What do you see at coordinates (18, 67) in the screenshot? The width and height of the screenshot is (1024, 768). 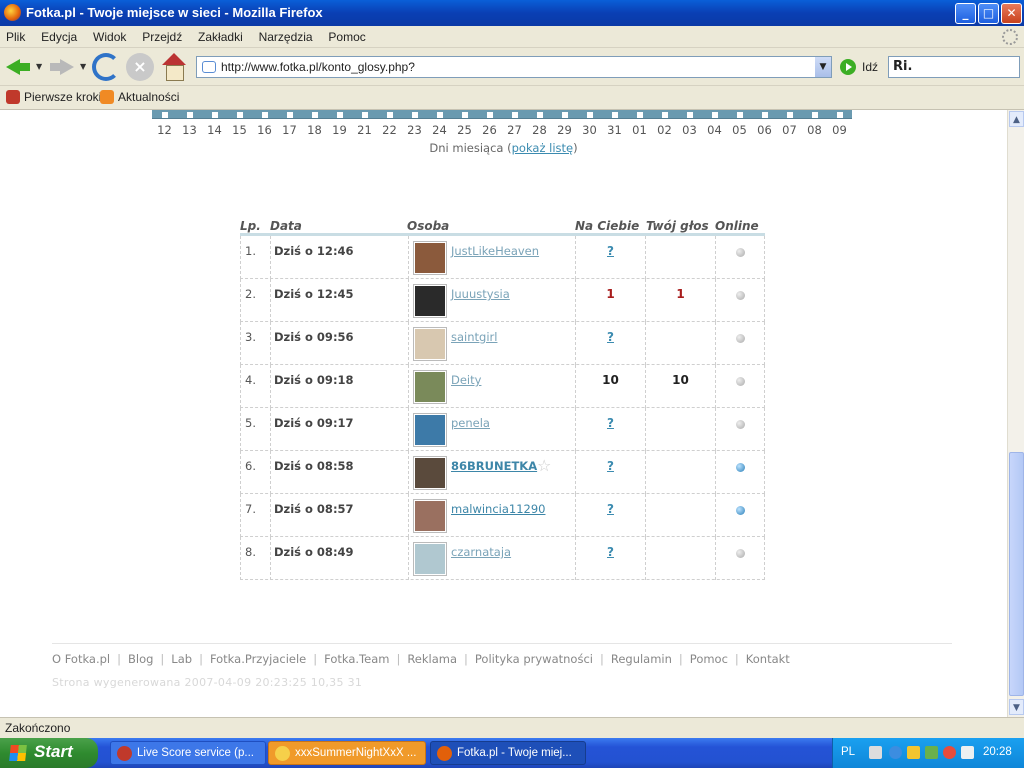 I see `back-arrow-icon` at bounding box center [18, 67].